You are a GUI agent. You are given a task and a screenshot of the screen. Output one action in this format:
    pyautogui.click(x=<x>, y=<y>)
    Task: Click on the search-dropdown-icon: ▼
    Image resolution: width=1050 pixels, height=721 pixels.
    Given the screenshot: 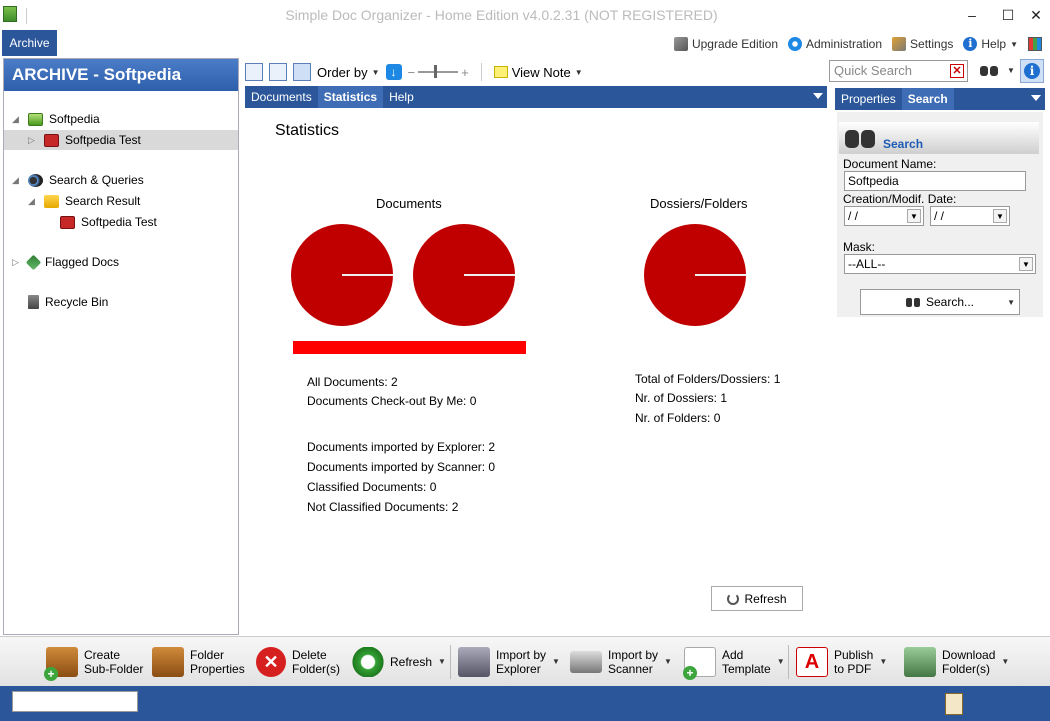 What is the action you would take?
    pyautogui.click(x=1011, y=70)
    